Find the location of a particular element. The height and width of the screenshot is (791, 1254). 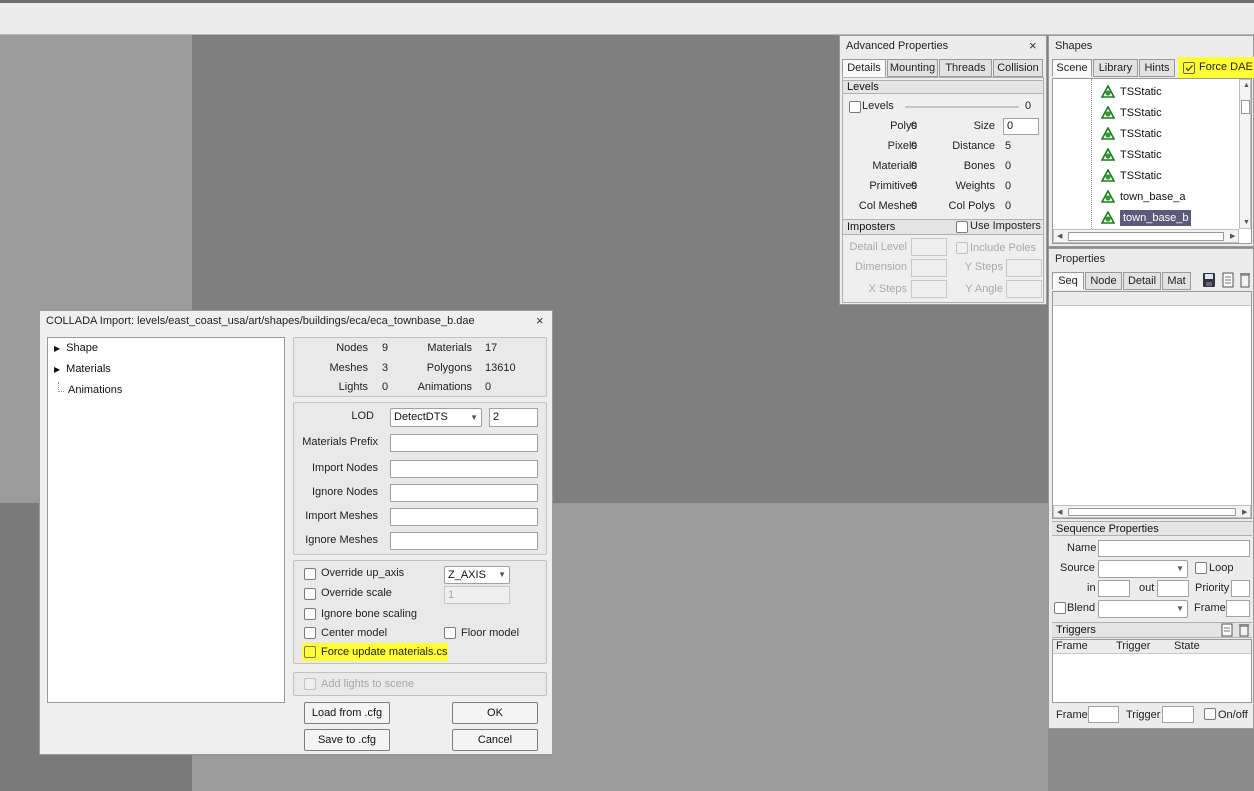

materials-prefix-input is located at coordinates (464, 443).